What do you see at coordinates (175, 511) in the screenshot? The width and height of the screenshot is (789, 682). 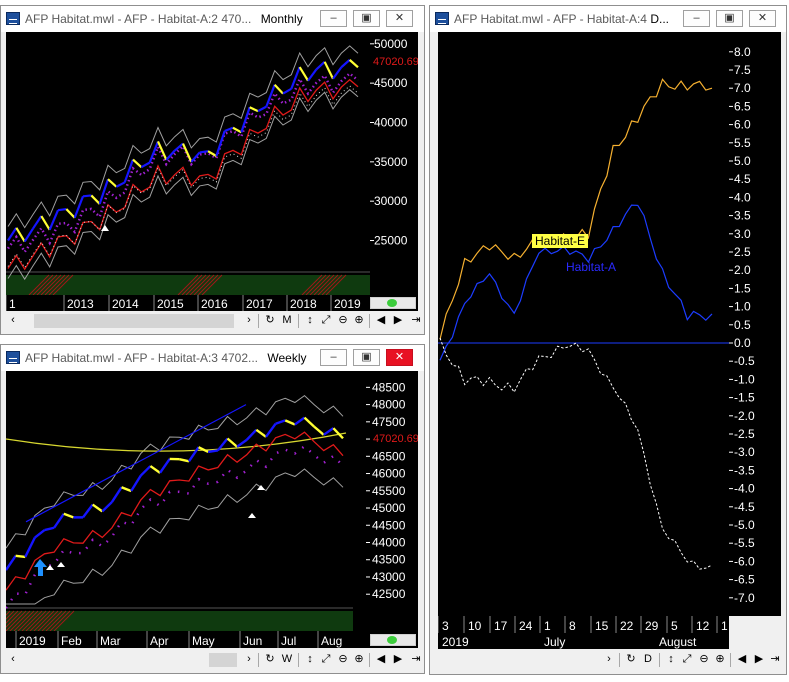 I see `weekly-moving-average` at bounding box center [175, 511].